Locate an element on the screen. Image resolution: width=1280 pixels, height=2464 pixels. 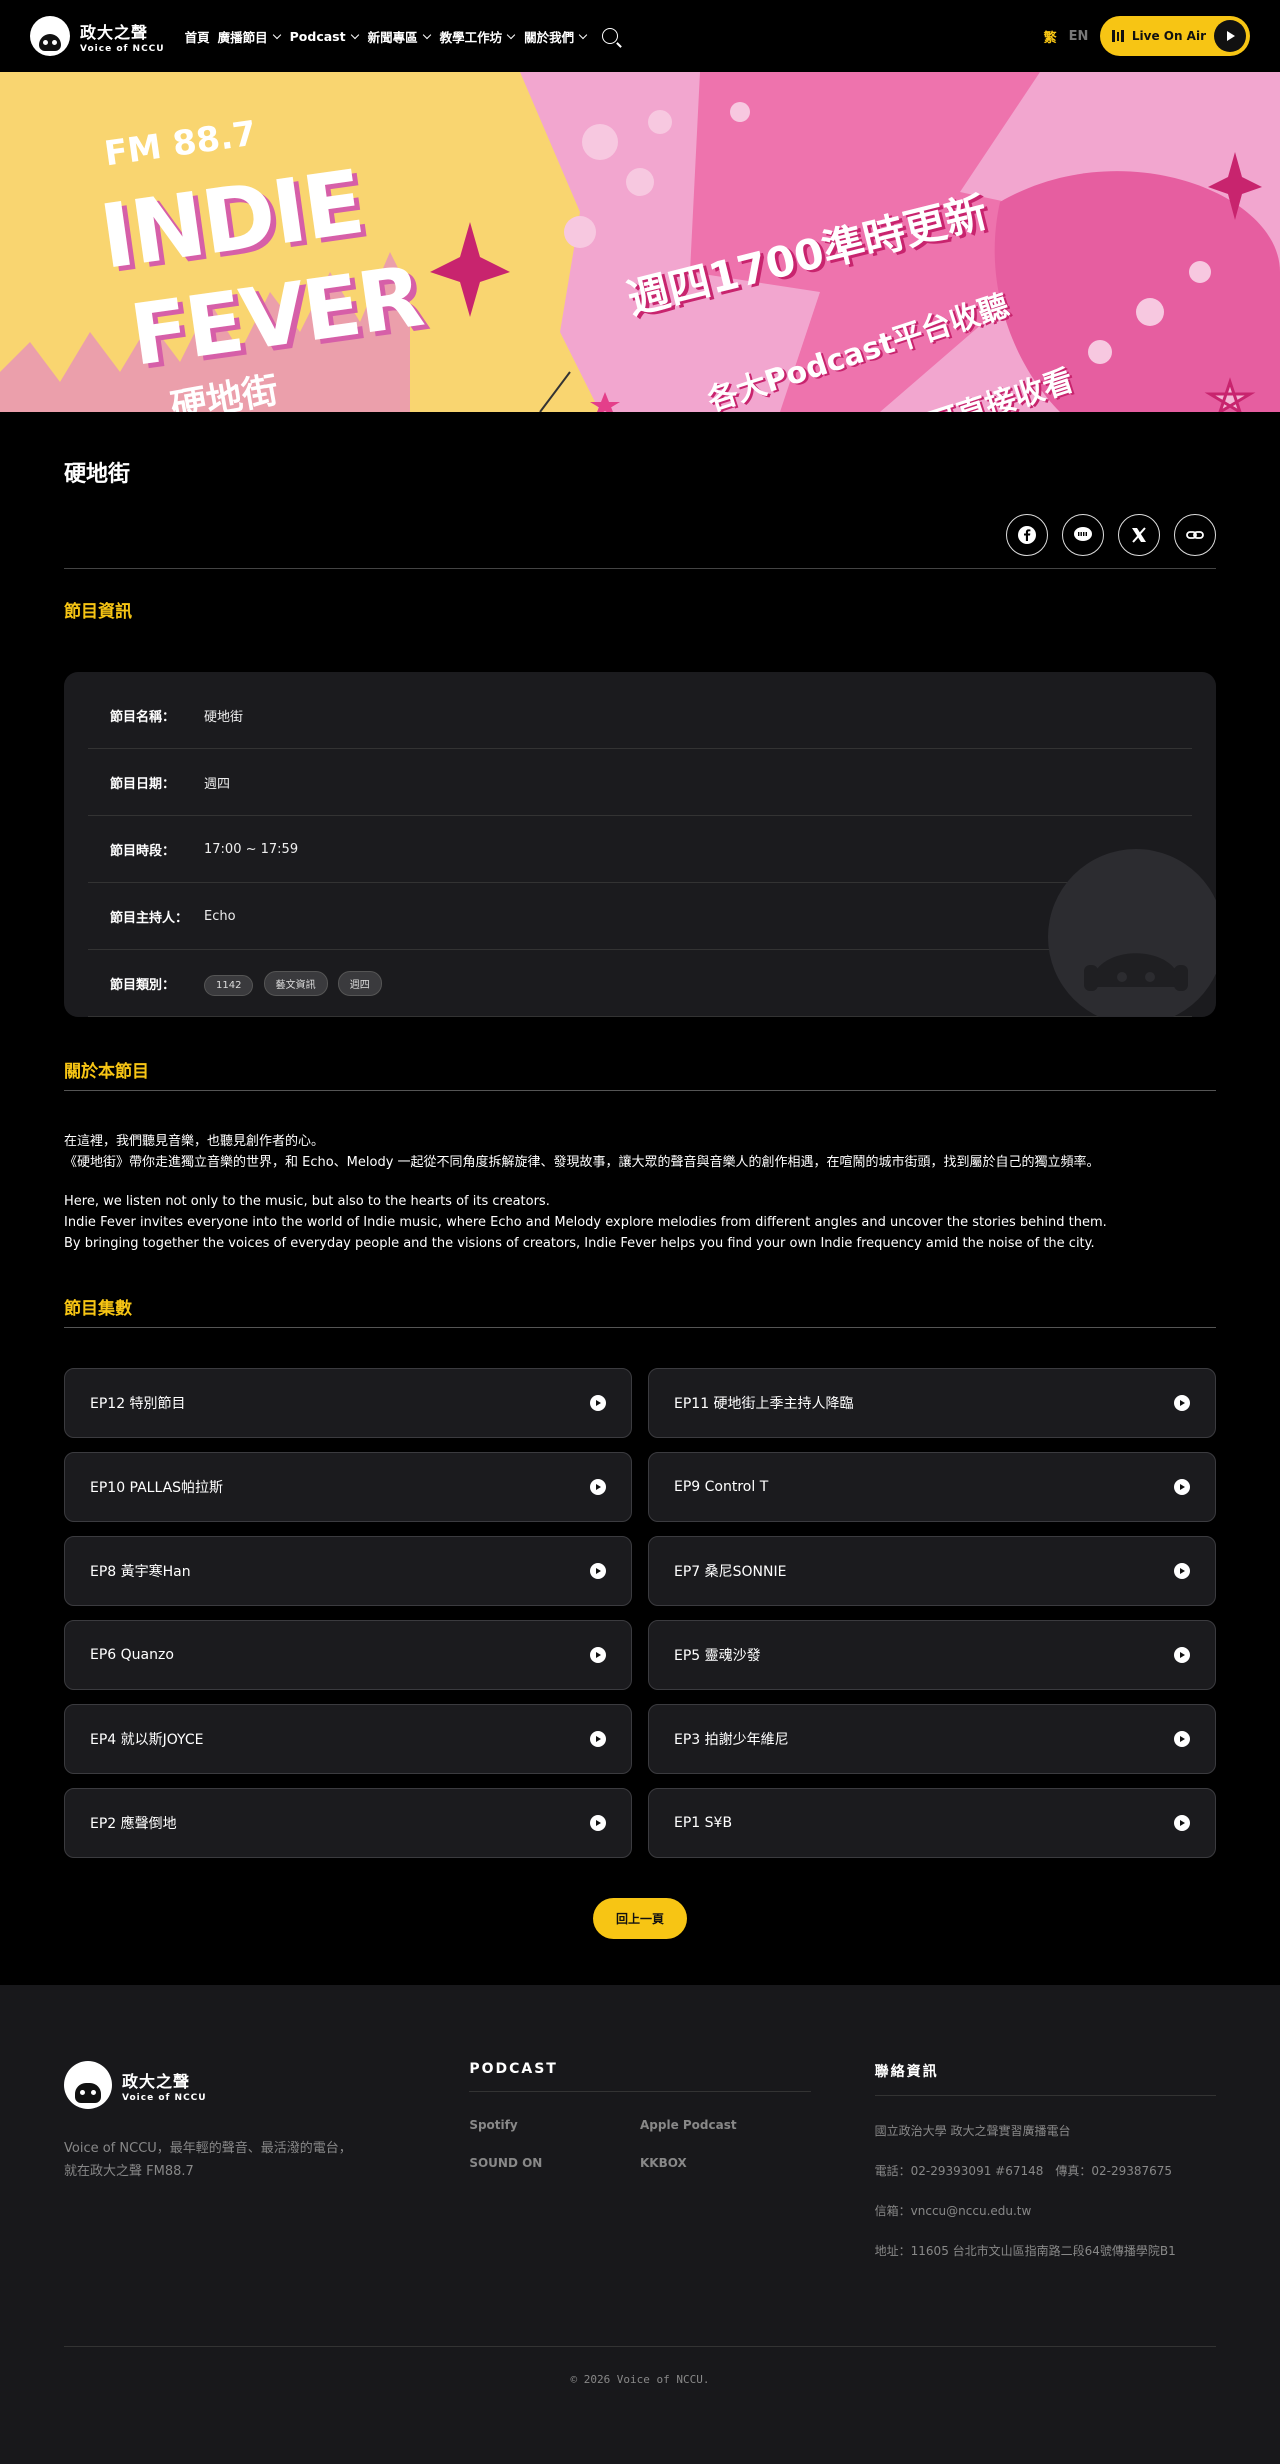
mascot-watermark-icon is located at coordinates (1132, 933).